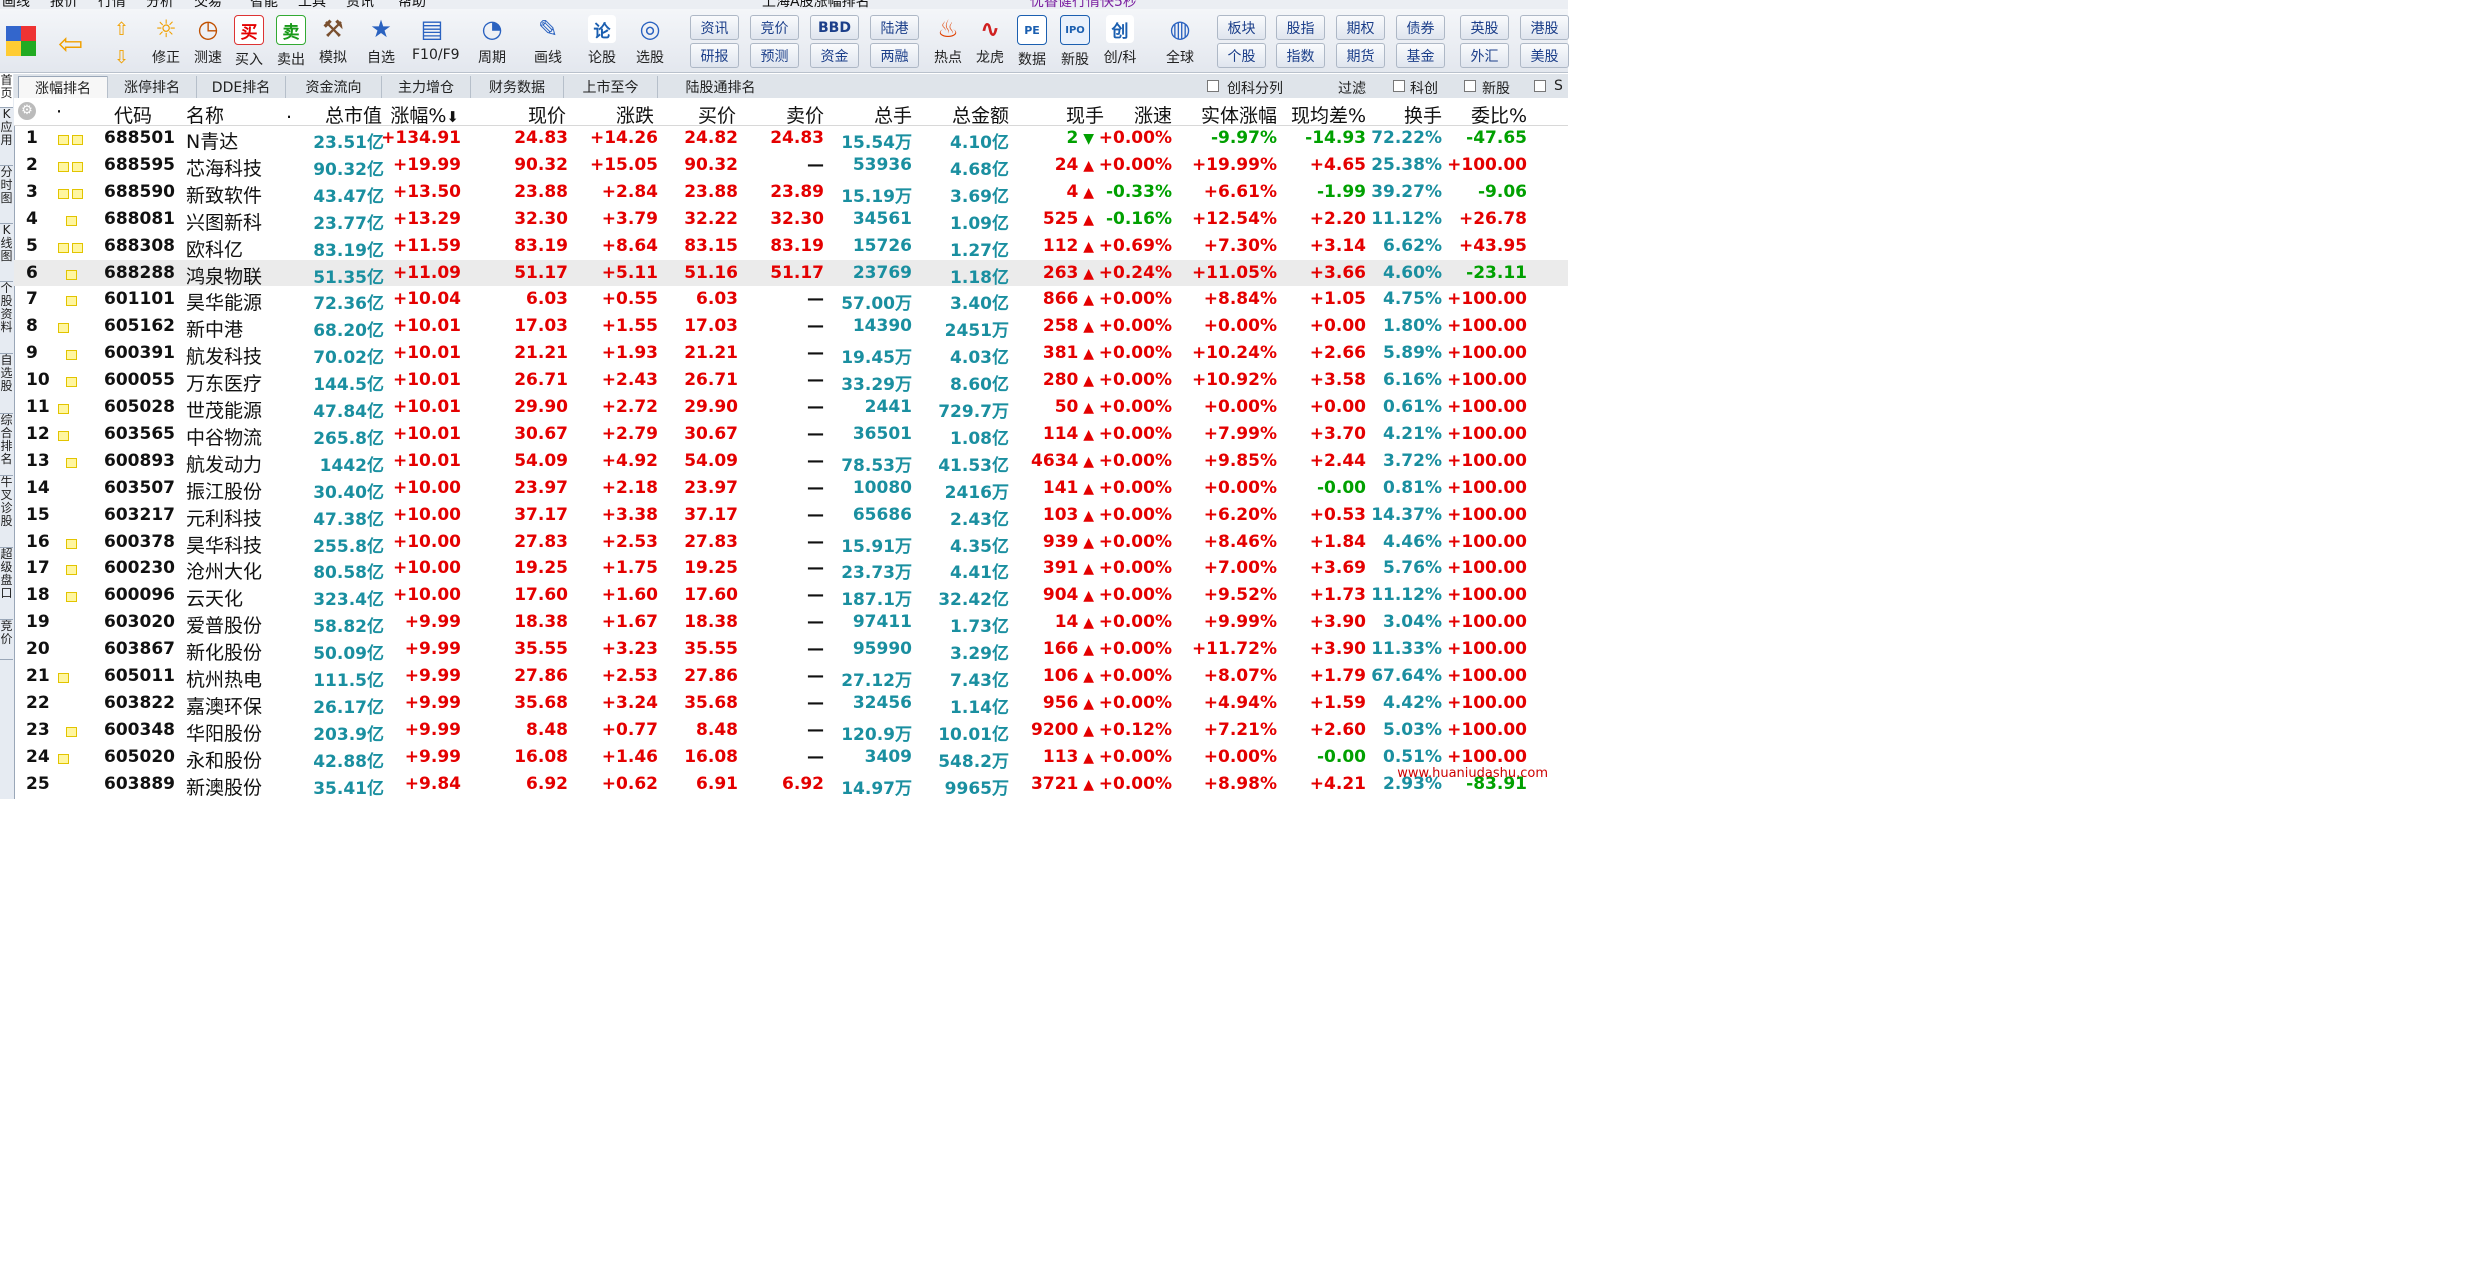 The image size is (2478, 1262). Describe the element at coordinates (425, 87) in the screenshot. I see `tab-4: 主力增仓` at that location.